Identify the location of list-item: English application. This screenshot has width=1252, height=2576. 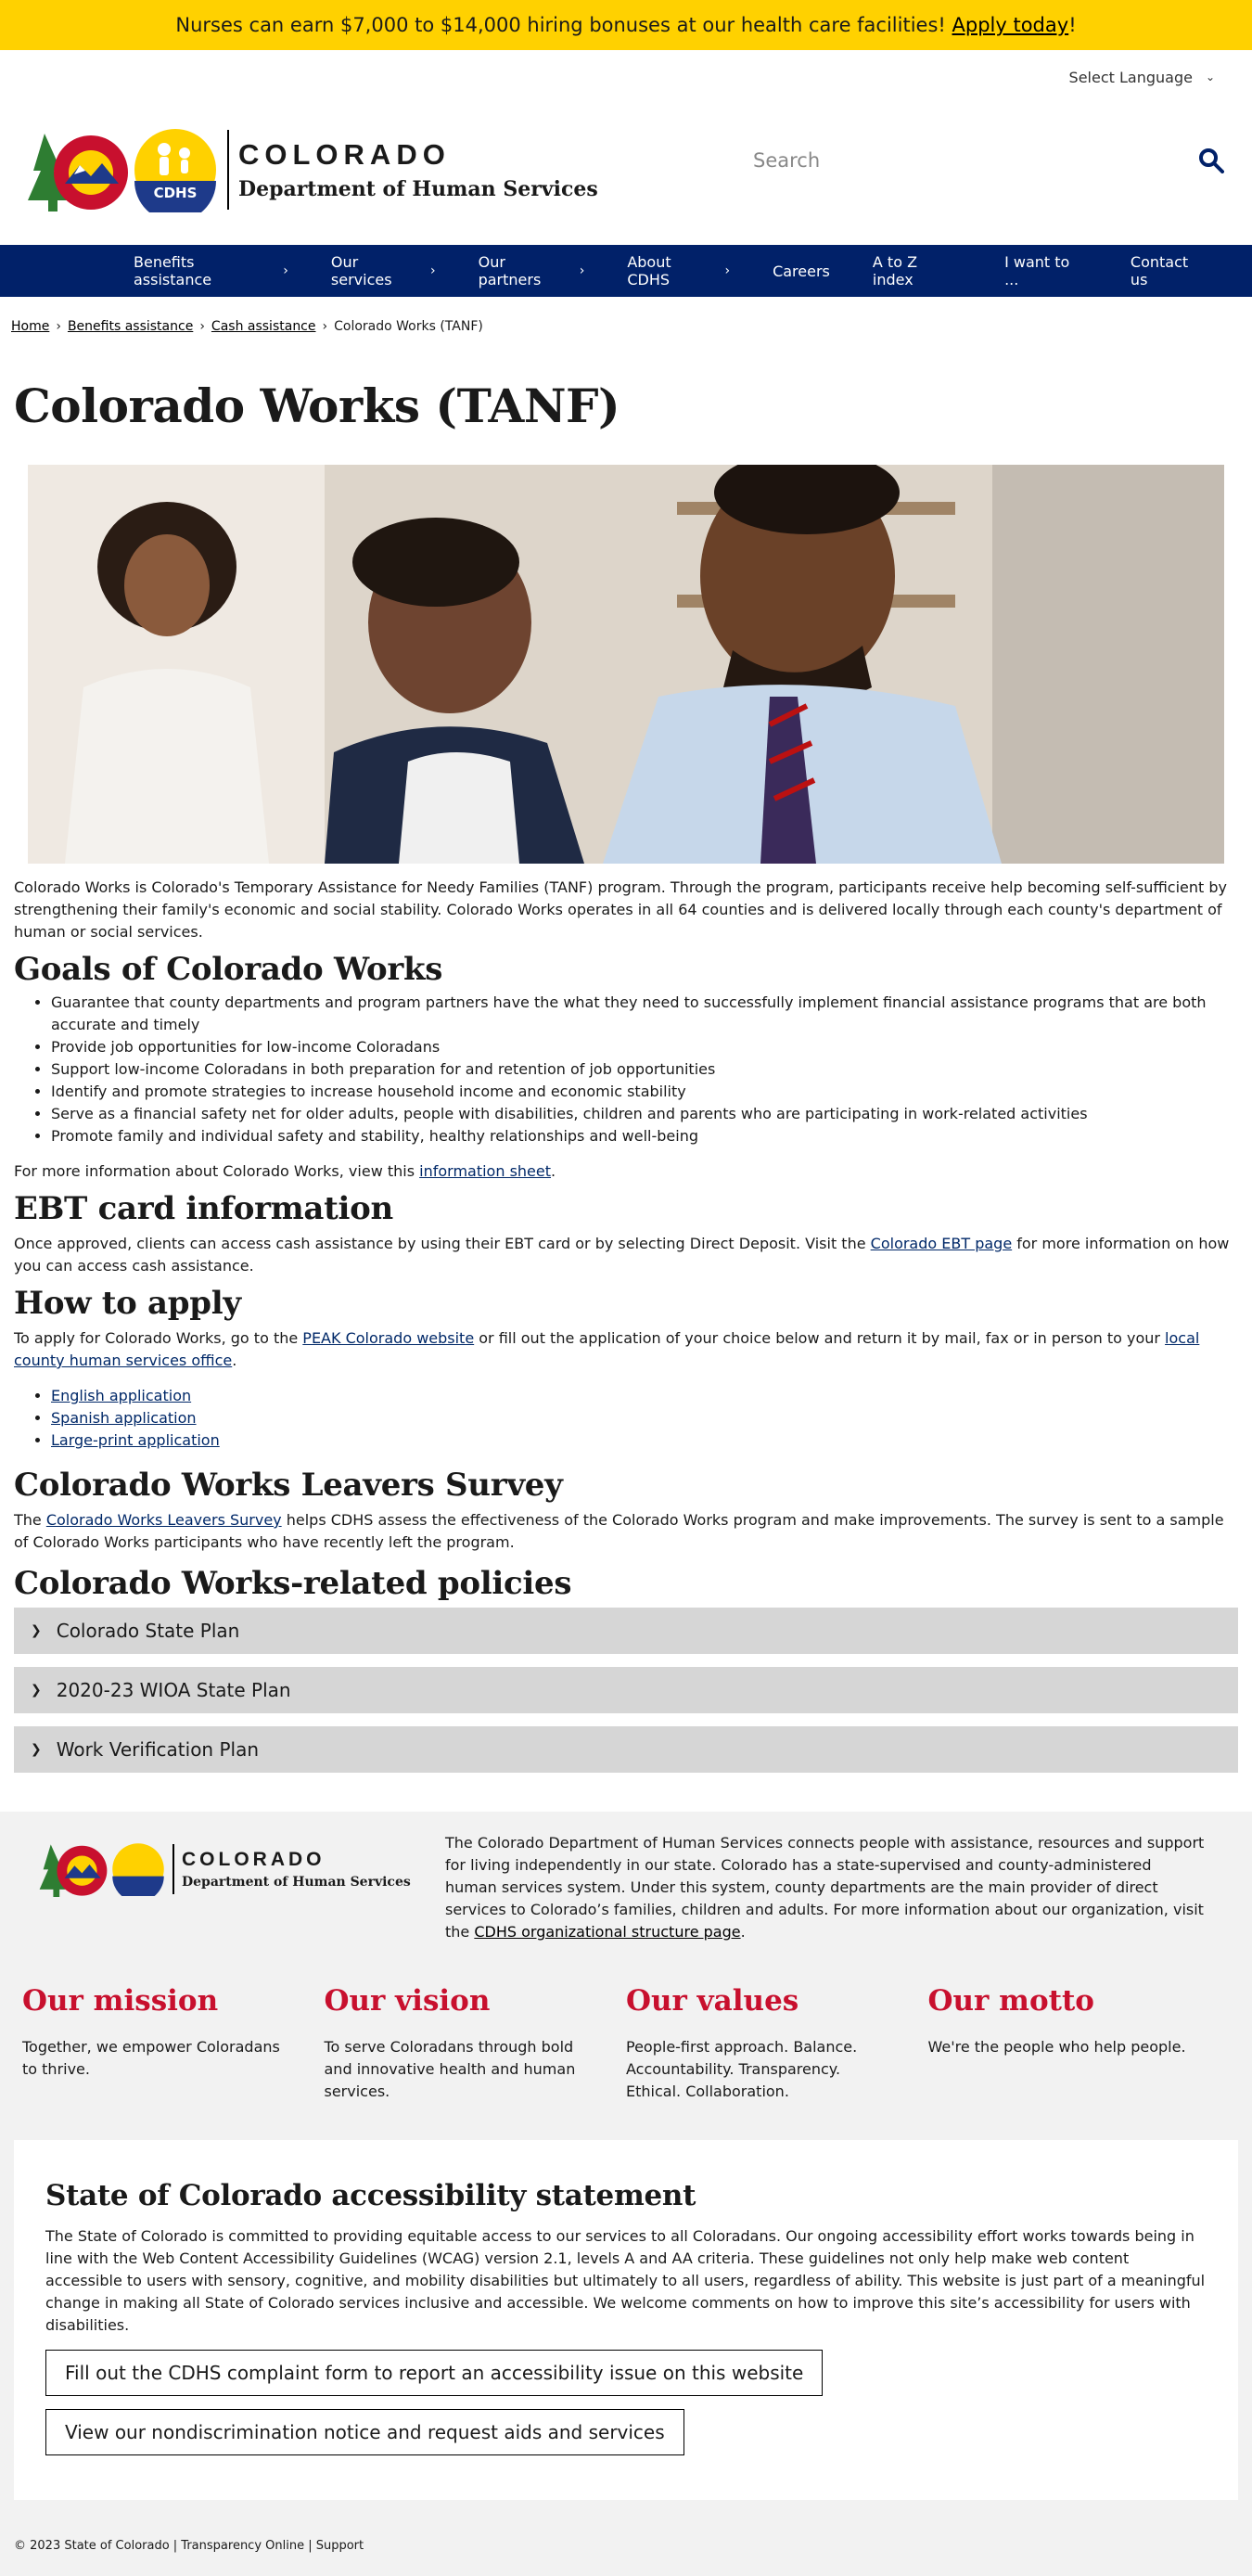
(645, 1396).